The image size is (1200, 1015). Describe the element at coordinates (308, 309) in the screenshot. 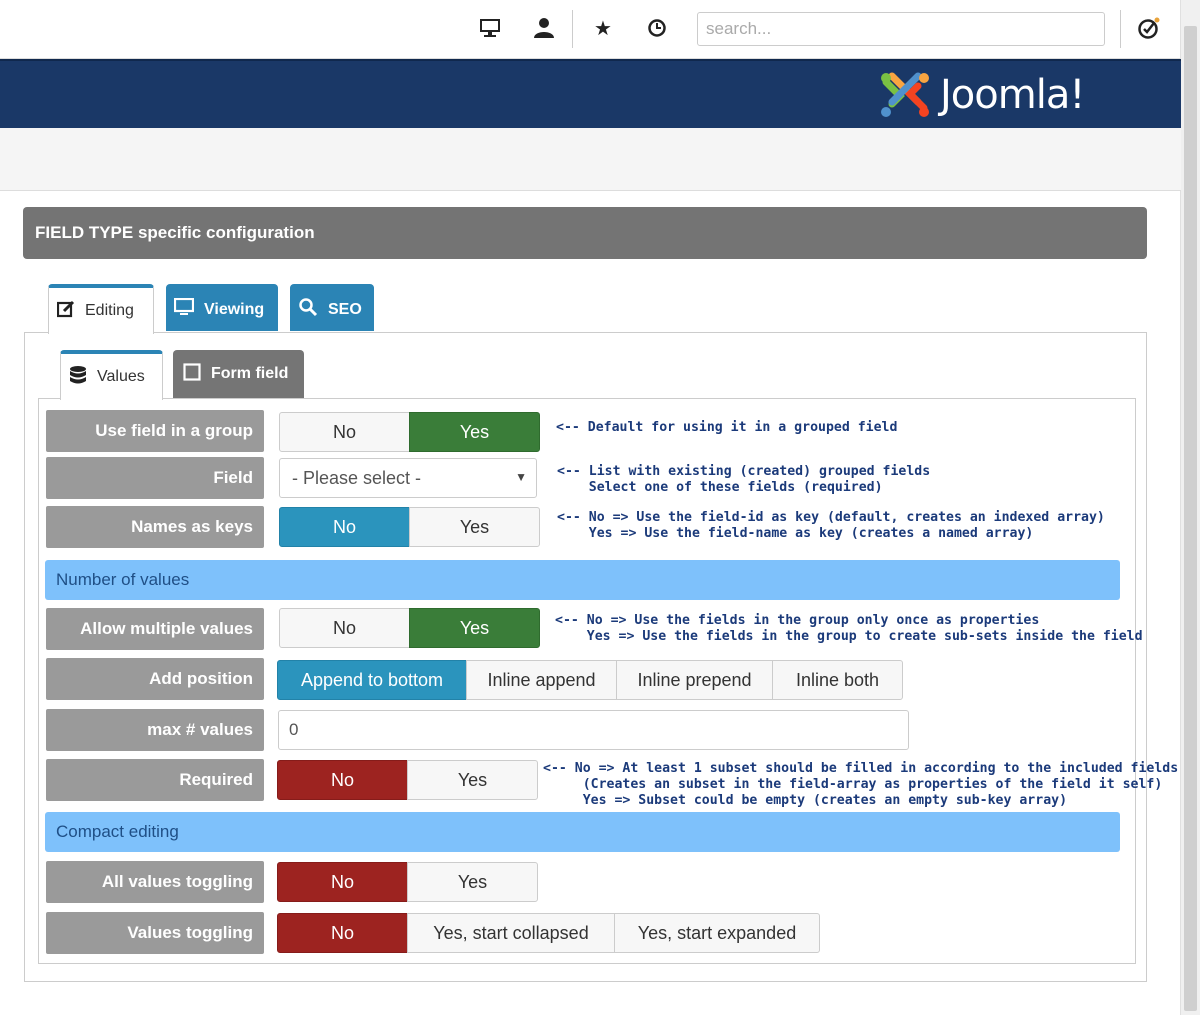

I see `search-icon` at that location.